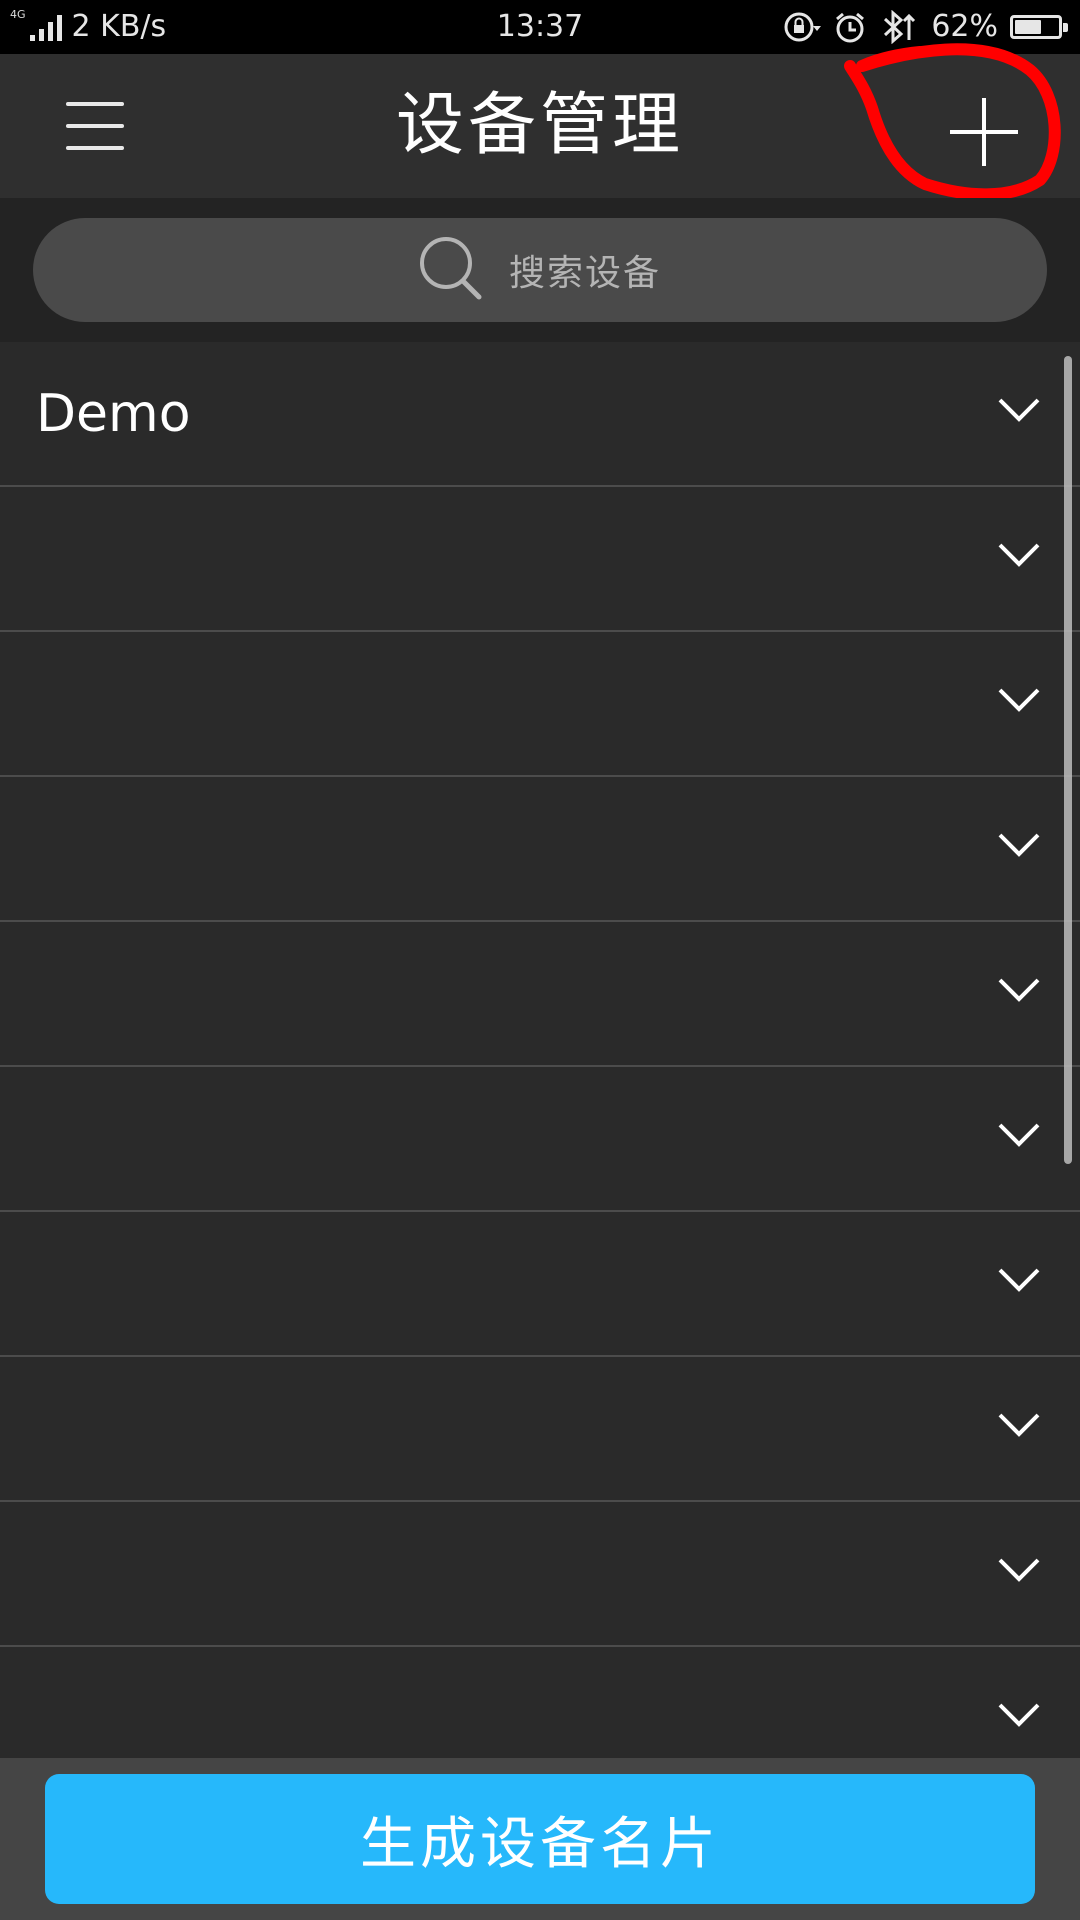  Describe the element at coordinates (1028, 27) in the screenshot. I see `battery-fill` at that location.